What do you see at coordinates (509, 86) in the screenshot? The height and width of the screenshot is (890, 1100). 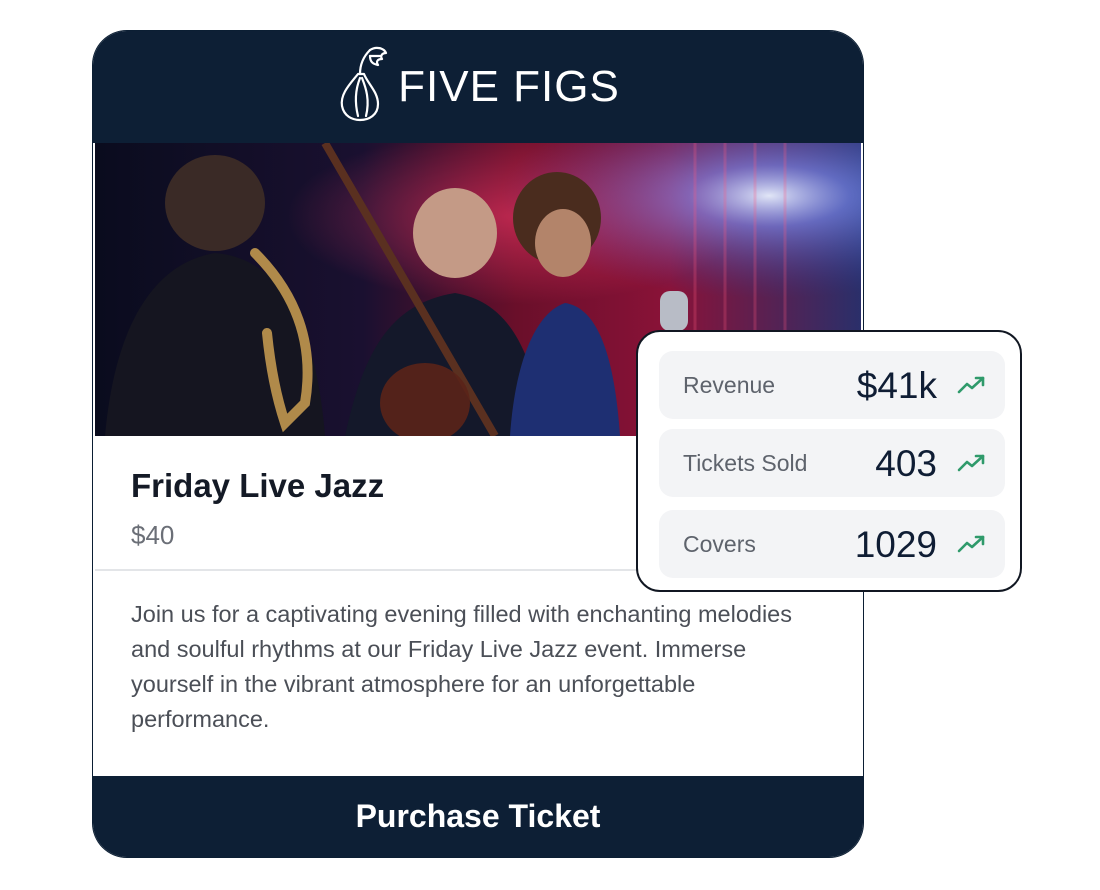 I see `brand-name: FIVE FIGS` at bounding box center [509, 86].